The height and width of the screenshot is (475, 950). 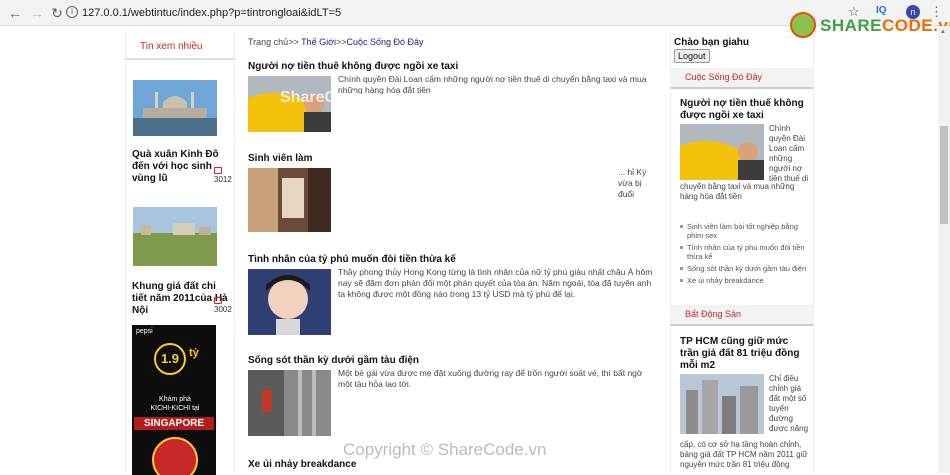 I want to click on heiress-article-image, so click(x=289, y=302).